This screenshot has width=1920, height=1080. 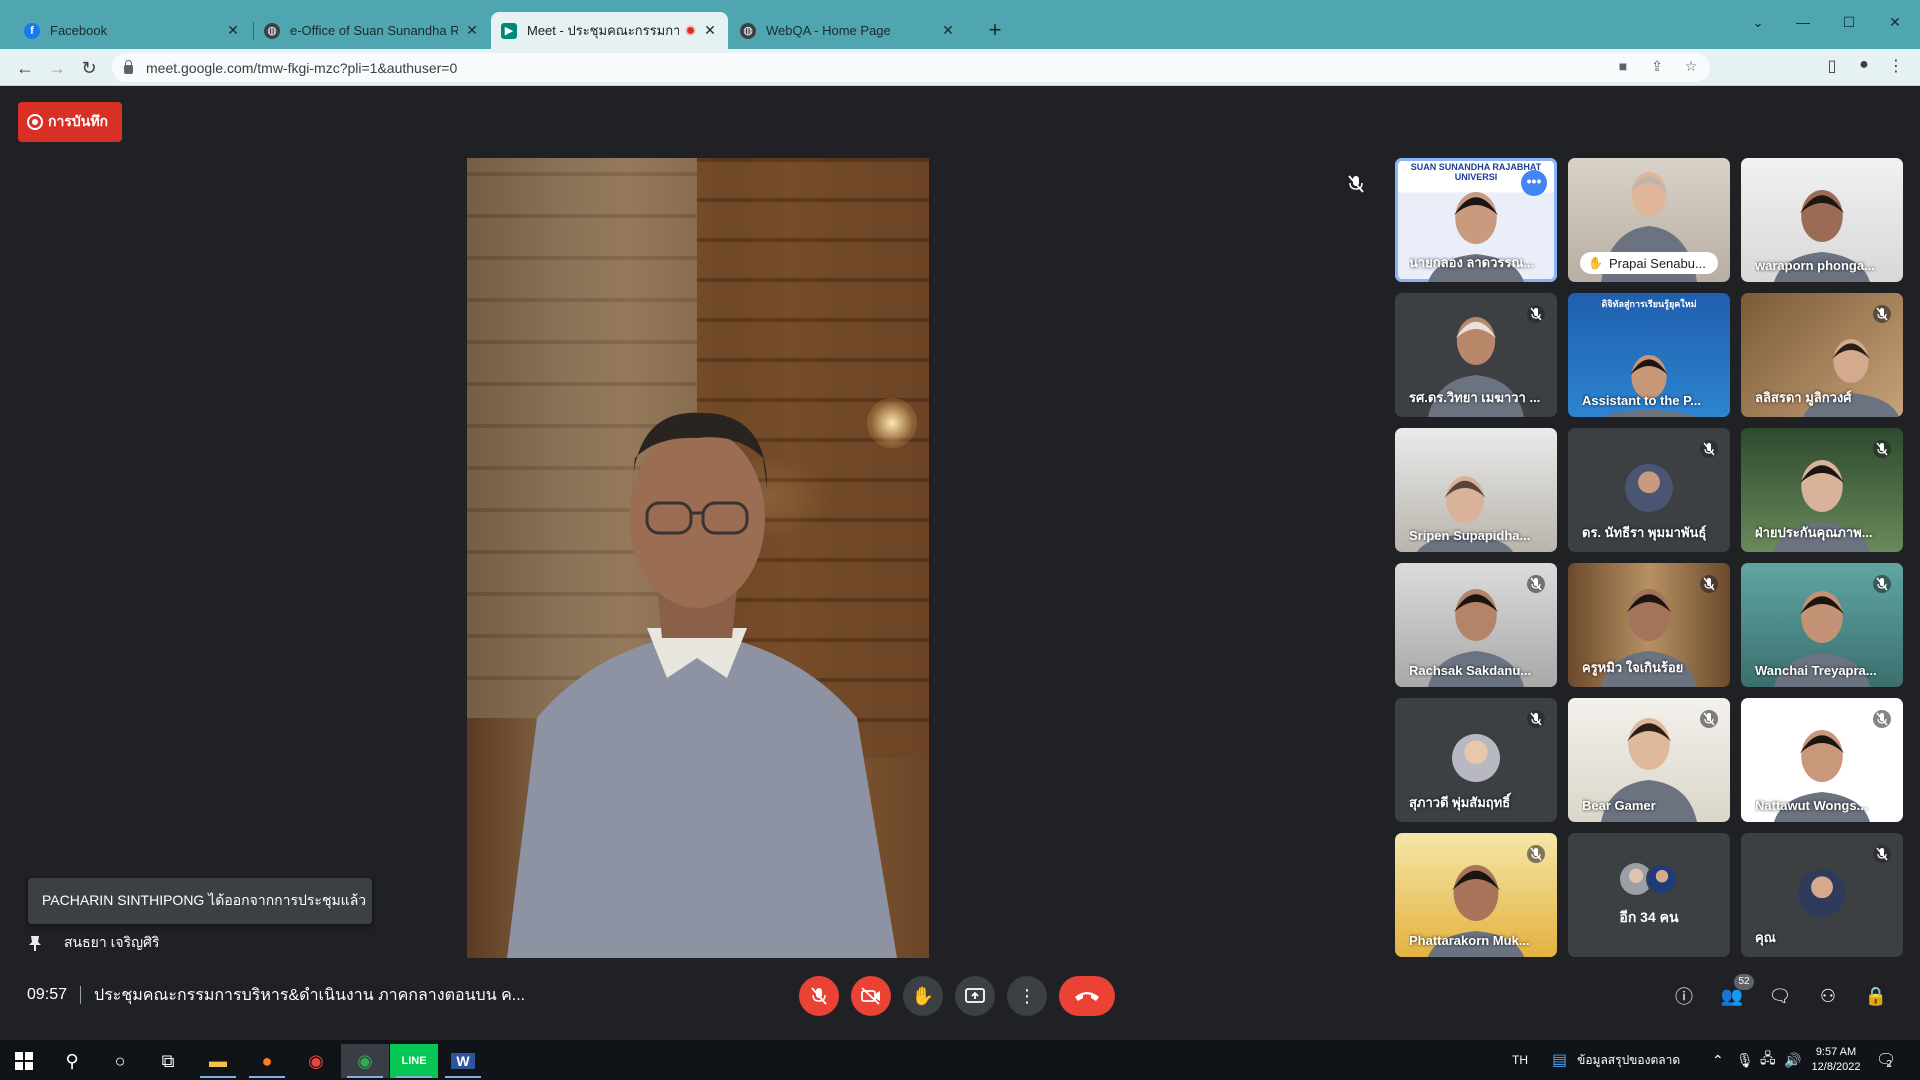 What do you see at coordinates (1684, 996) in the screenshot?
I see `meeting-info-button: ⓘ` at bounding box center [1684, 996].